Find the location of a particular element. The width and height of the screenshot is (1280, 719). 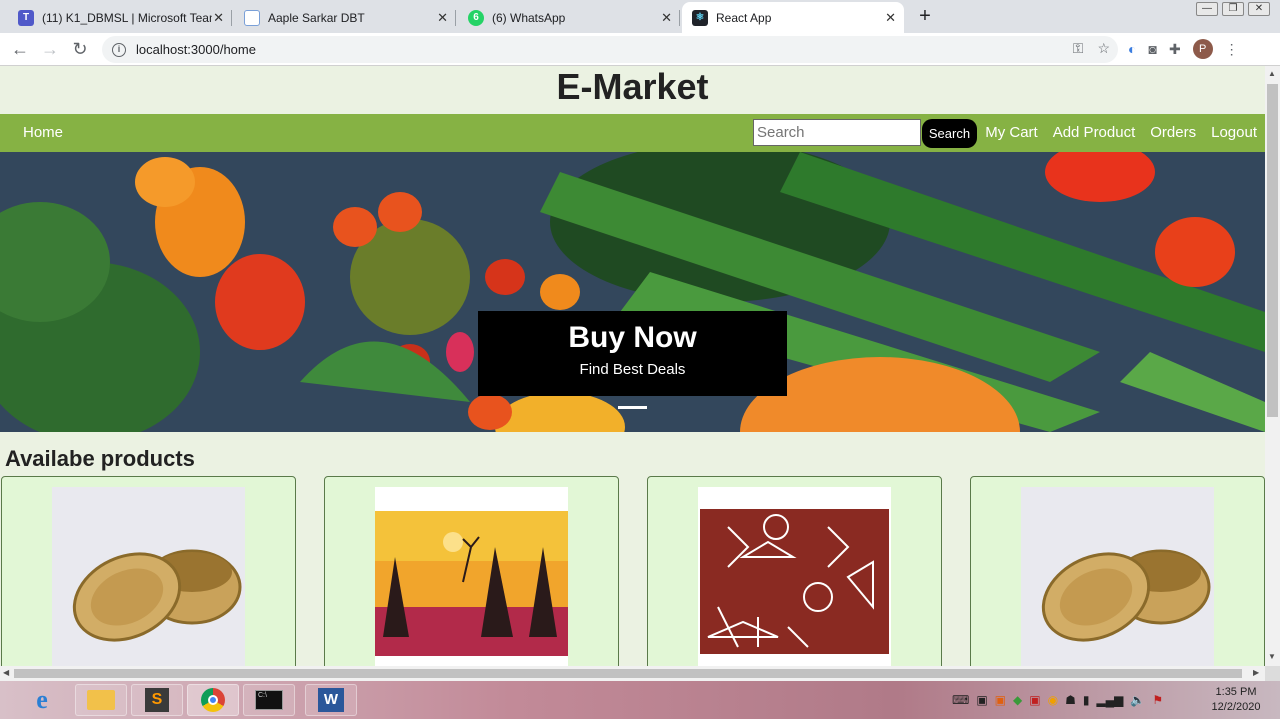

search-input is located at coordinates (837, 132).